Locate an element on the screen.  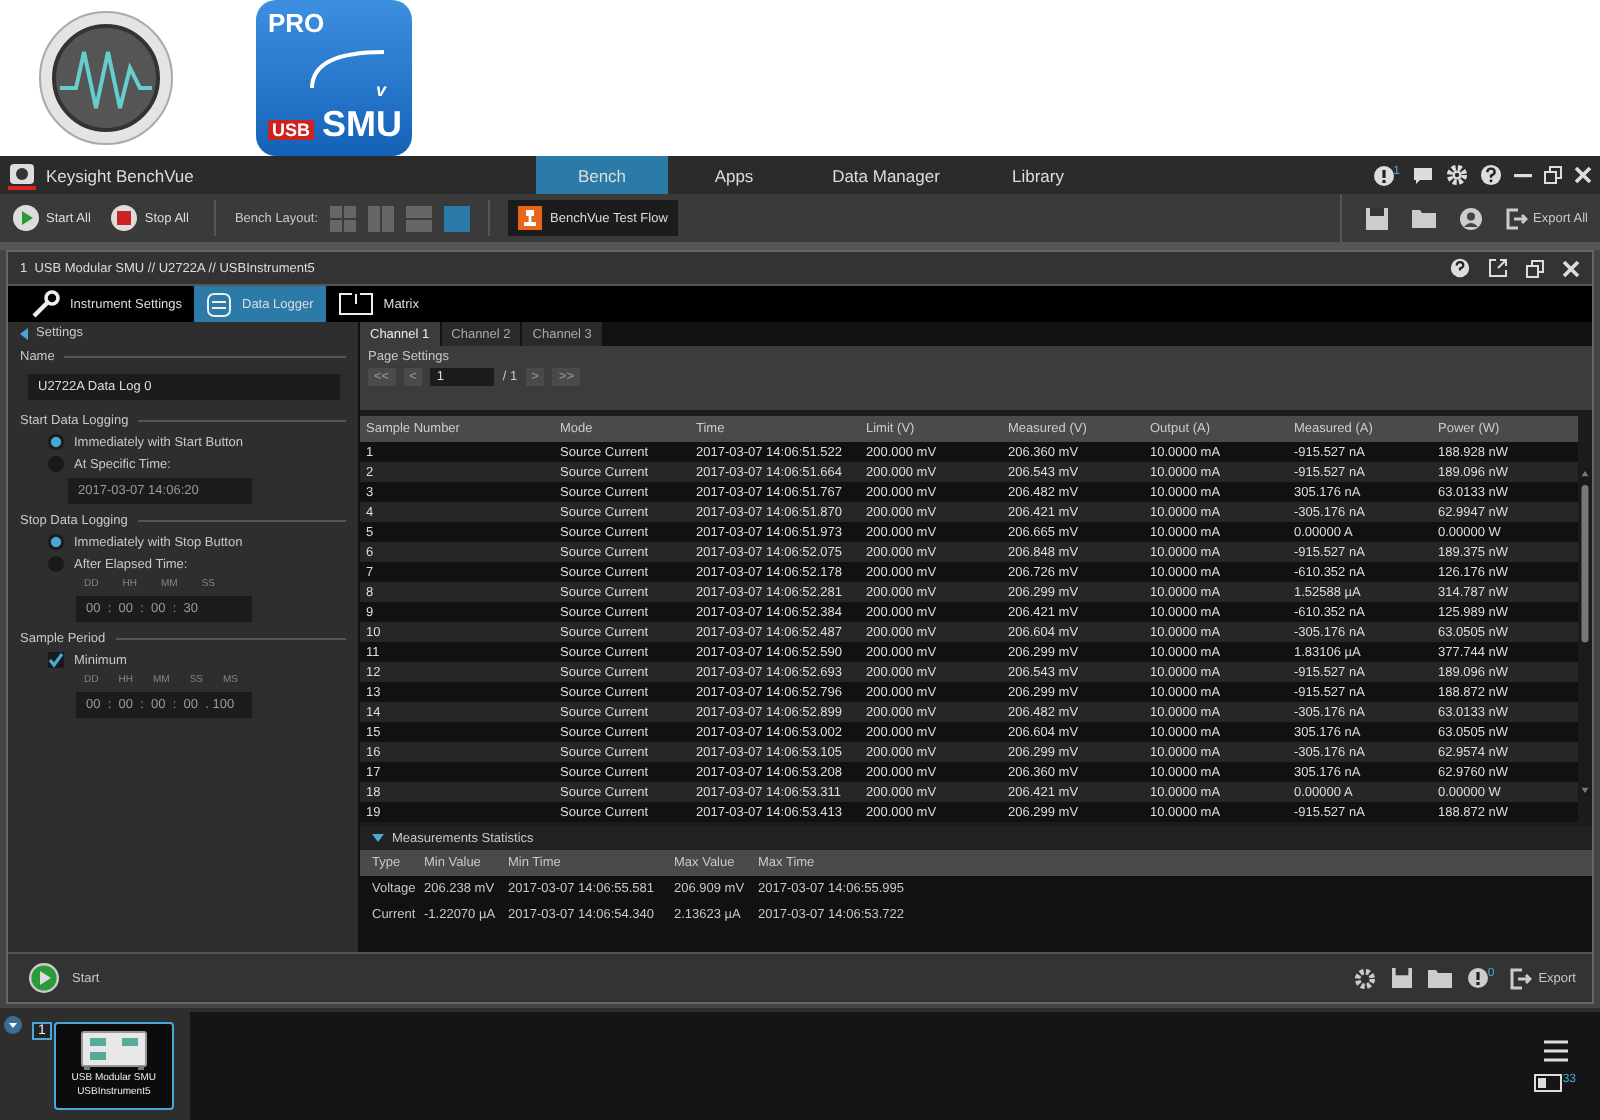
main-tab: Library is located at coordinates (1038, 175).